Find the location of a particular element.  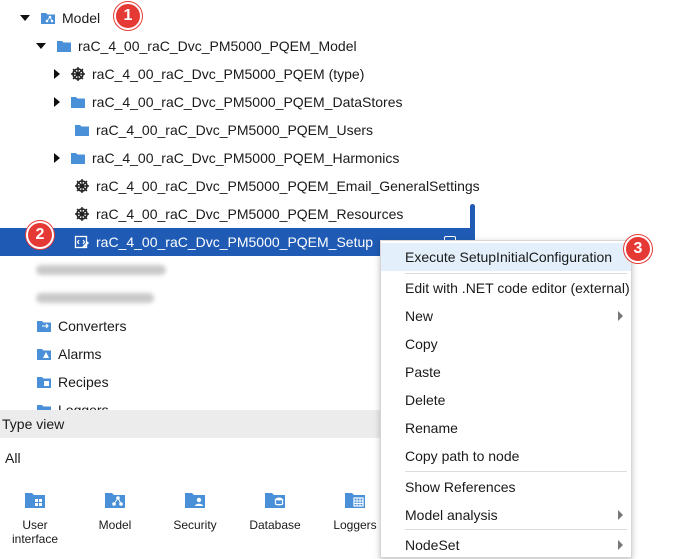

loggers-icon is located at coordinates (355, 500).